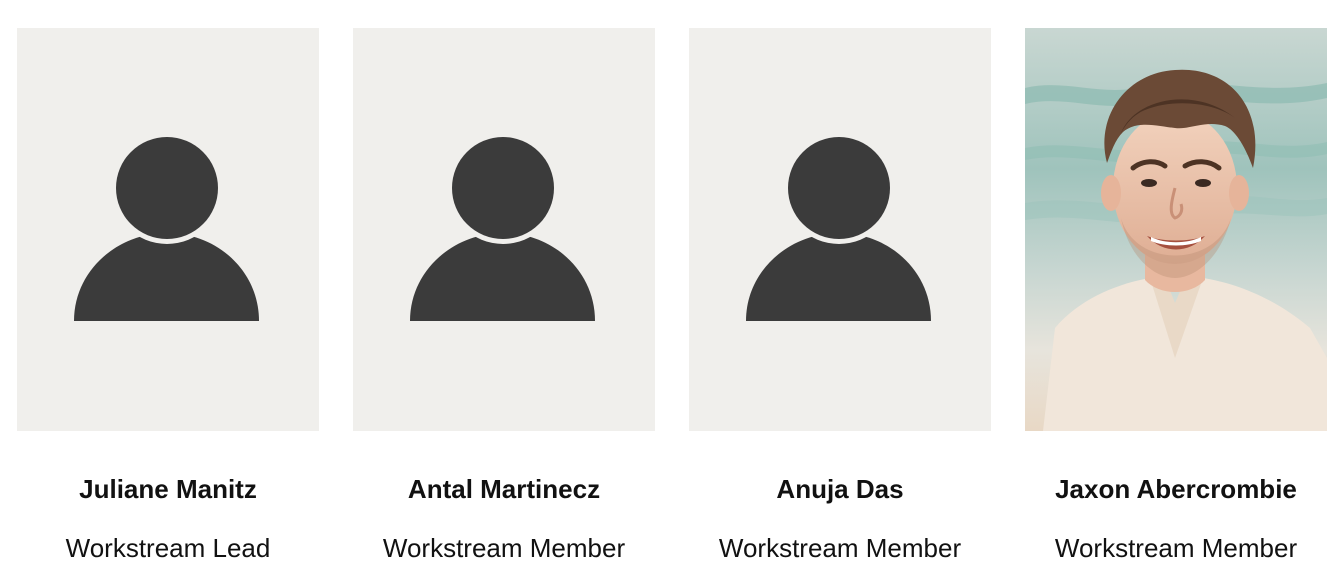  What do you see at coordinates (840, 489) in the screenshot?
I see `member-name: Anuja Das` at bounding box center [840, 489].